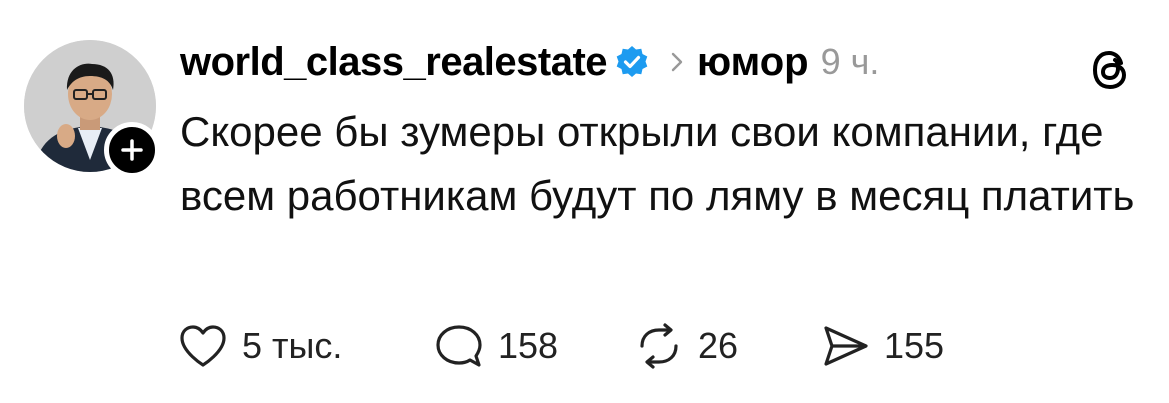 This screenshot has height=403, width=1169. What do you see at coordinates (753, 62) in the screenshot?
I see `topic-tag: юмор` at bounding box center [753, 62].